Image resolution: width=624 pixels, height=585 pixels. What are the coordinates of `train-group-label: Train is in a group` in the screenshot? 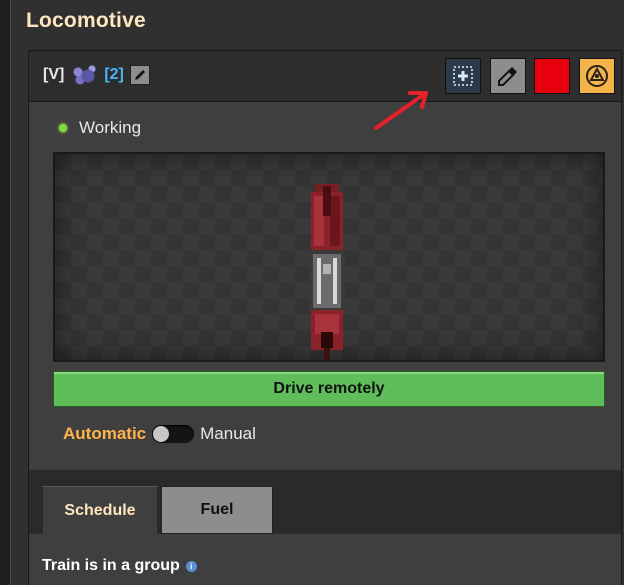 It's located at (111, 565).